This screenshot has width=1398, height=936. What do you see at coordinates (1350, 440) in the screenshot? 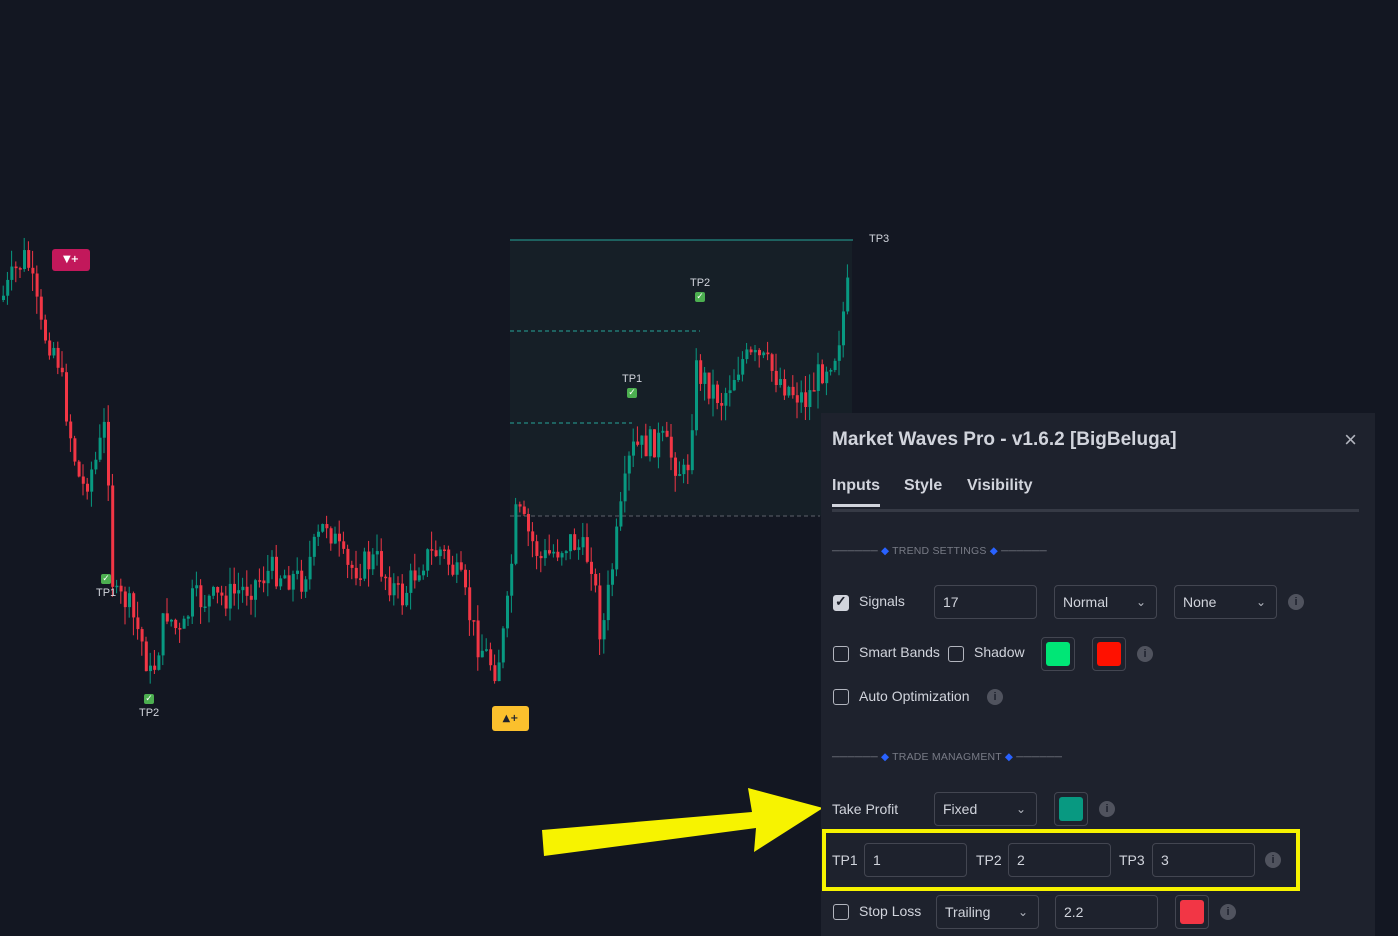
I see `close-icon: ×` at bounding box center [1350, 440].